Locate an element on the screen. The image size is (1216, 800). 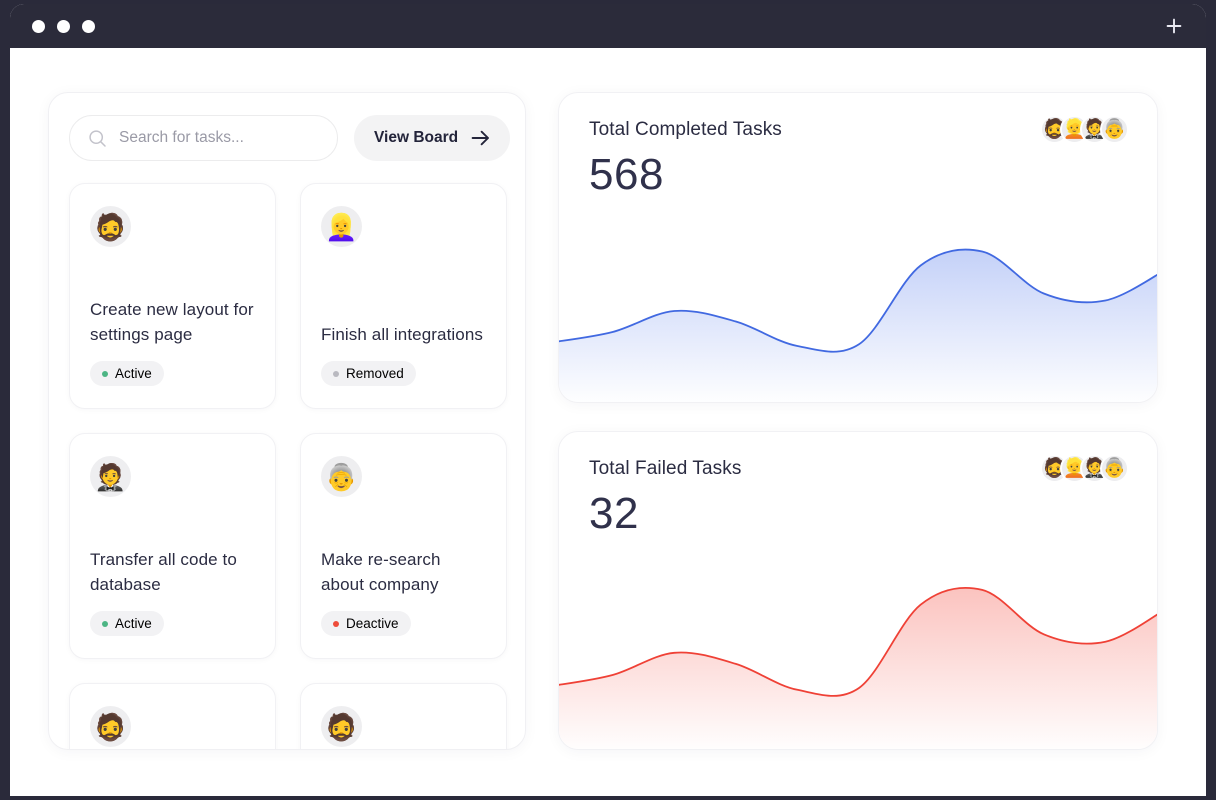
task-title: Create new layout for settings page is located at coordinates (172, 322).